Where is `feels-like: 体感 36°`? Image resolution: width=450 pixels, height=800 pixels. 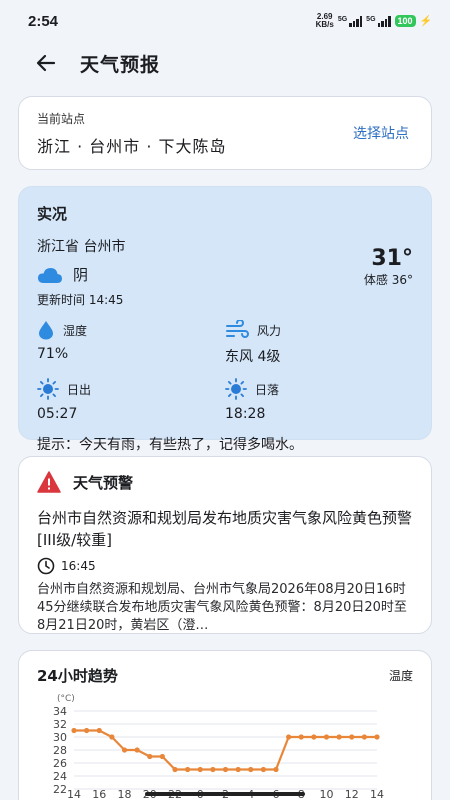
feels-like: 体感 36° is located at coordinates (388, 280).